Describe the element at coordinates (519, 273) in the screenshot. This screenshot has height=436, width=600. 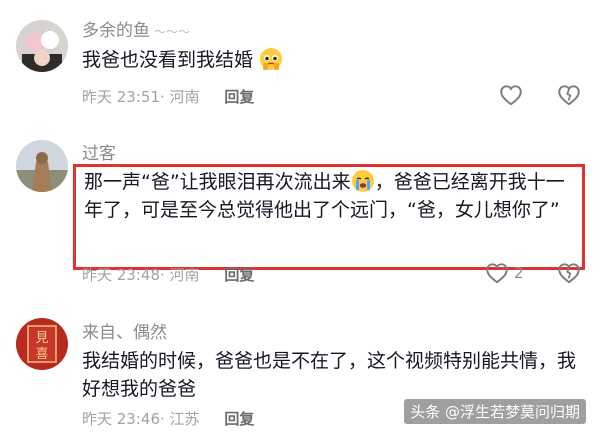
I see `like-count: 2` at that location.